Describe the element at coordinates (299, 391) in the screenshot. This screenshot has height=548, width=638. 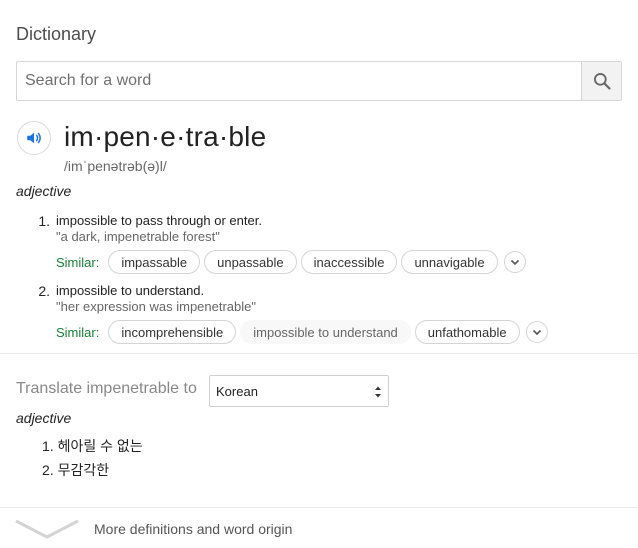
I see `language-select: Korean` at that location.